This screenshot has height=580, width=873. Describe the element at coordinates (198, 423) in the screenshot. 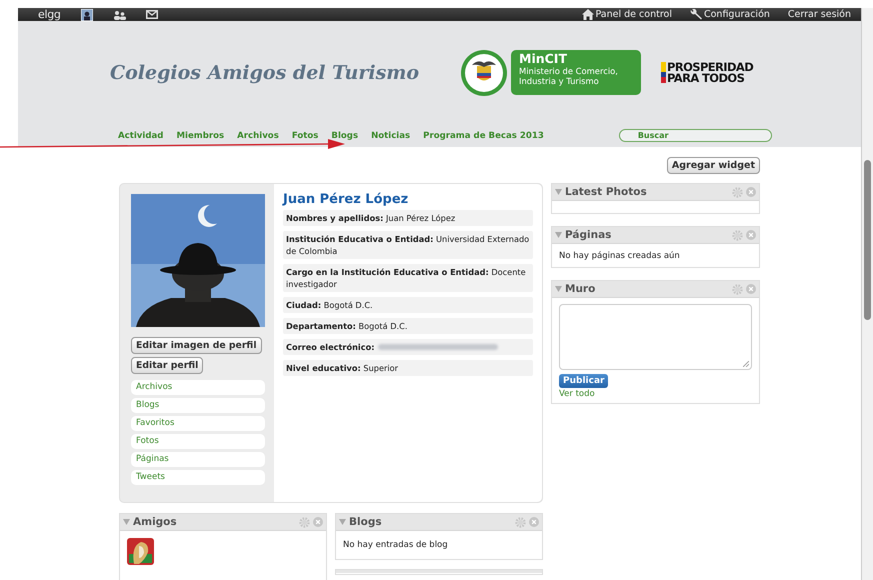

I see `profile-menu-item: Favoritos` at that location.